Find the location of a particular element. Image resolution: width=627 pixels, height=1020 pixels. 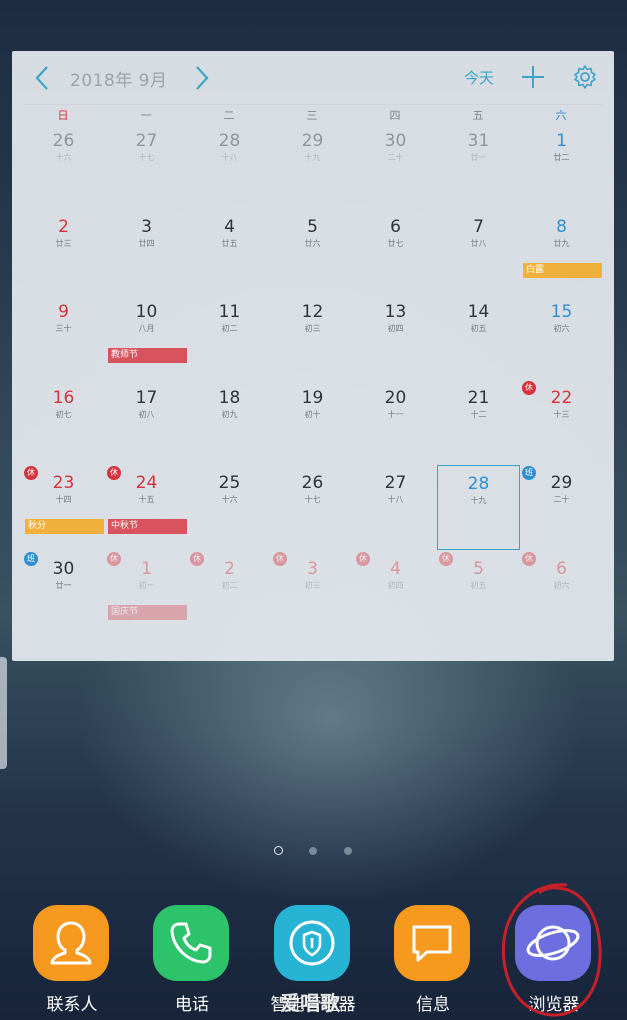

day-cell: 休 2 初二 is located at coordinates (229, 593).